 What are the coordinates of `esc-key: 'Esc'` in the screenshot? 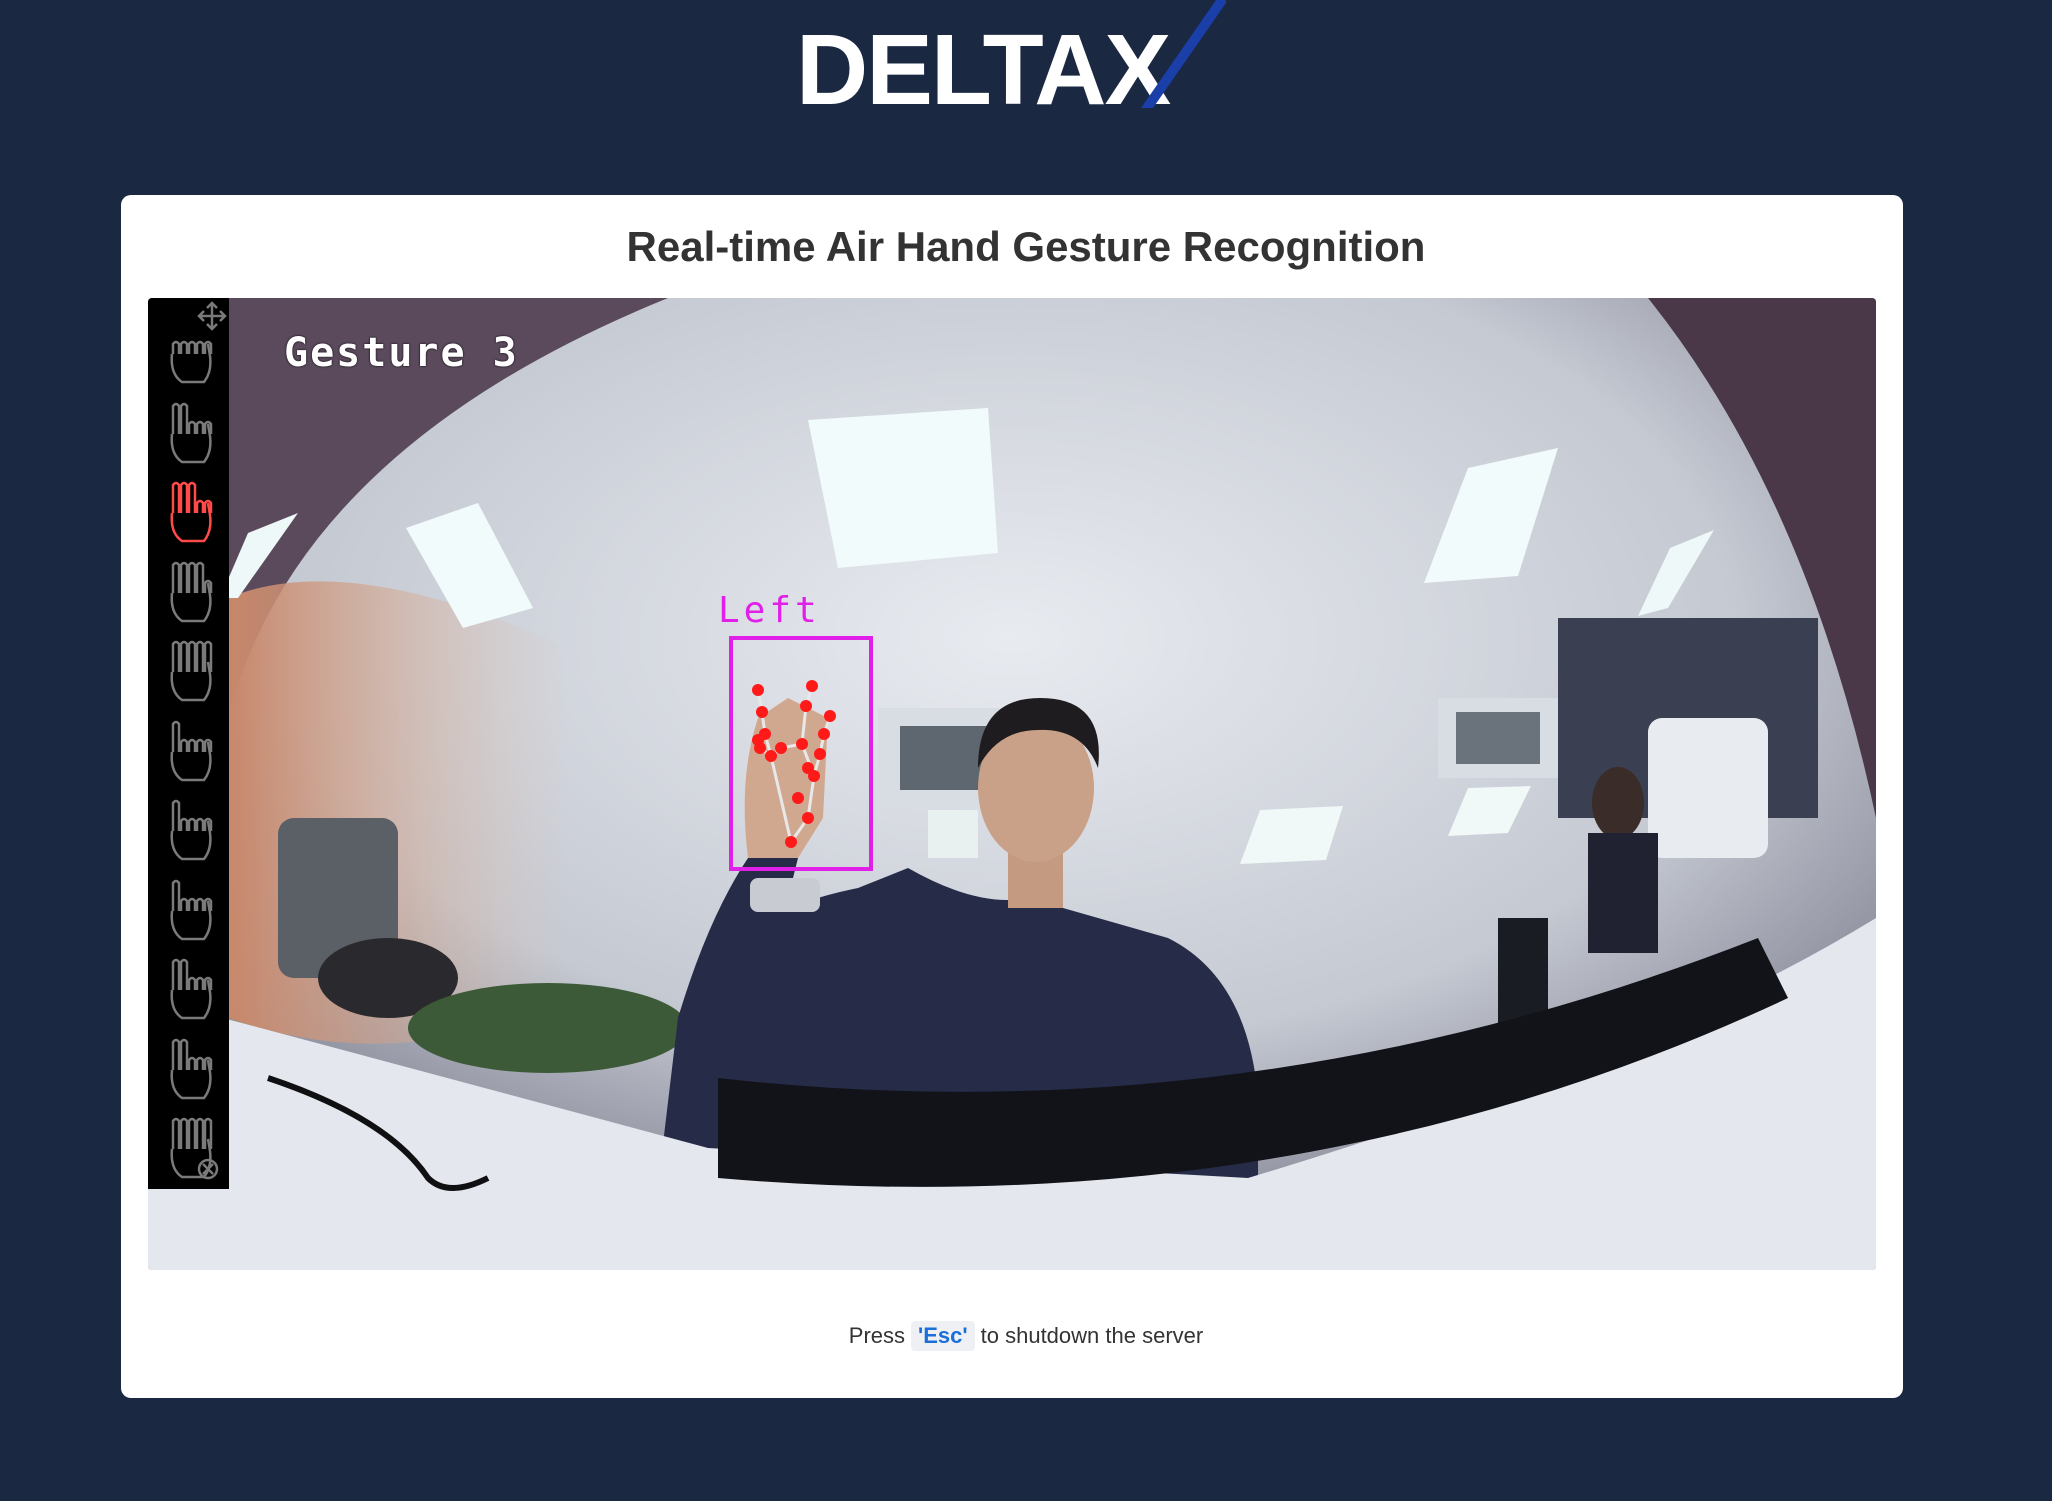 It's located at (943, 1336).